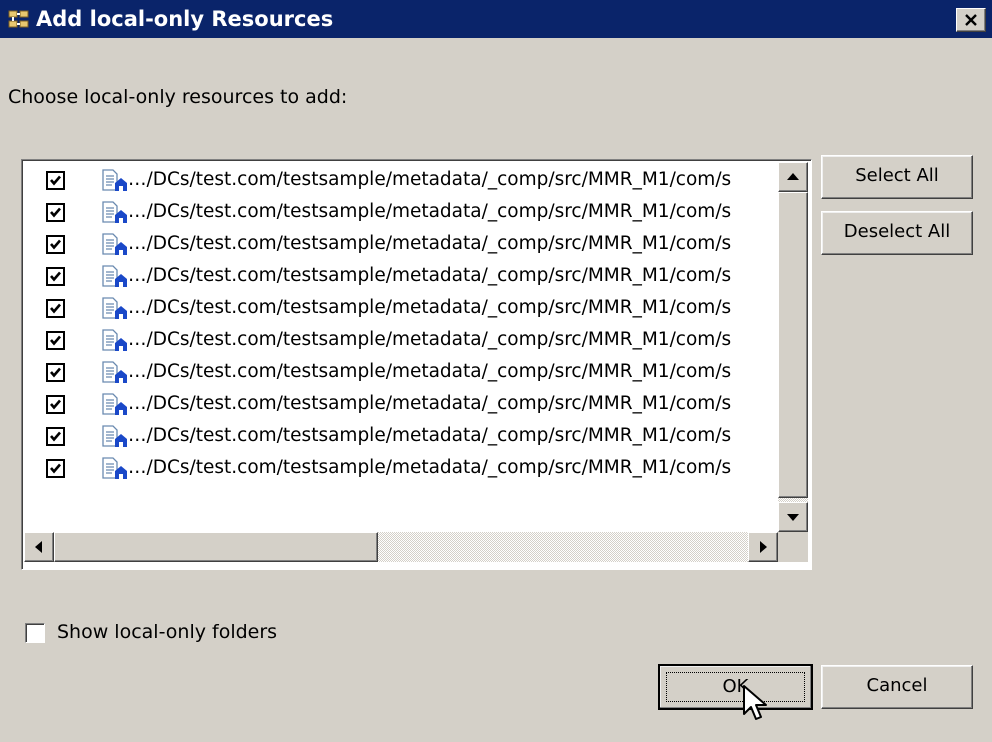  I want to click on instruction-text: Choose local-only resources to add:, so click(178, 97).